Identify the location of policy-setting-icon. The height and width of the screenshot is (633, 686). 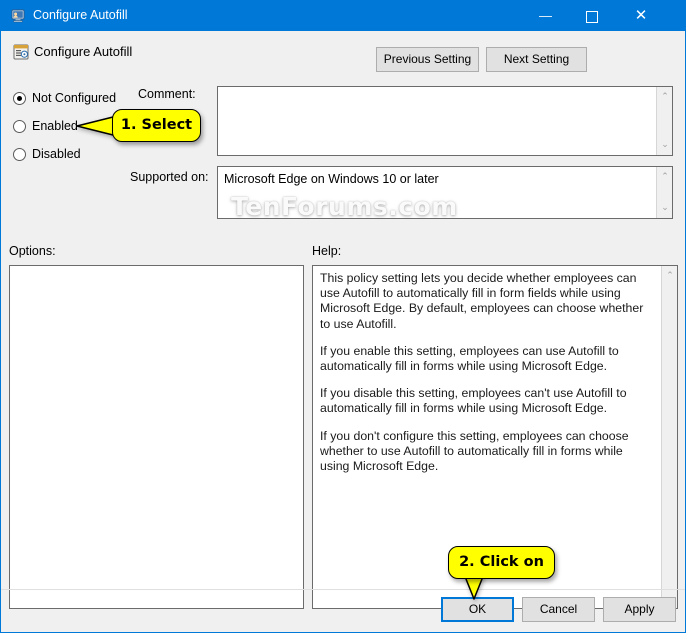
(21, 52).